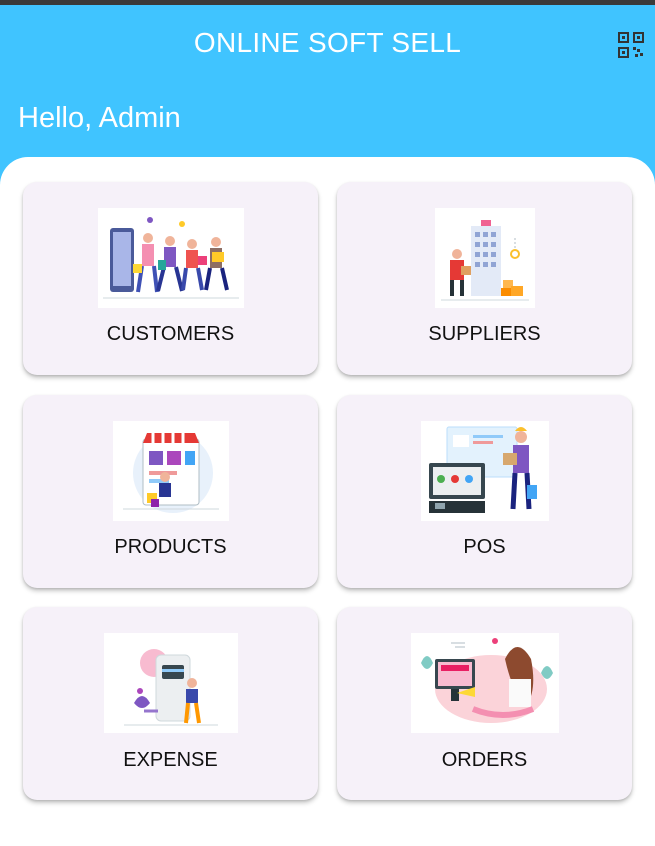 Image resolution: width=655 pixels, height=846 pixels. I want to click on orders-illustration, so click(484, 683).